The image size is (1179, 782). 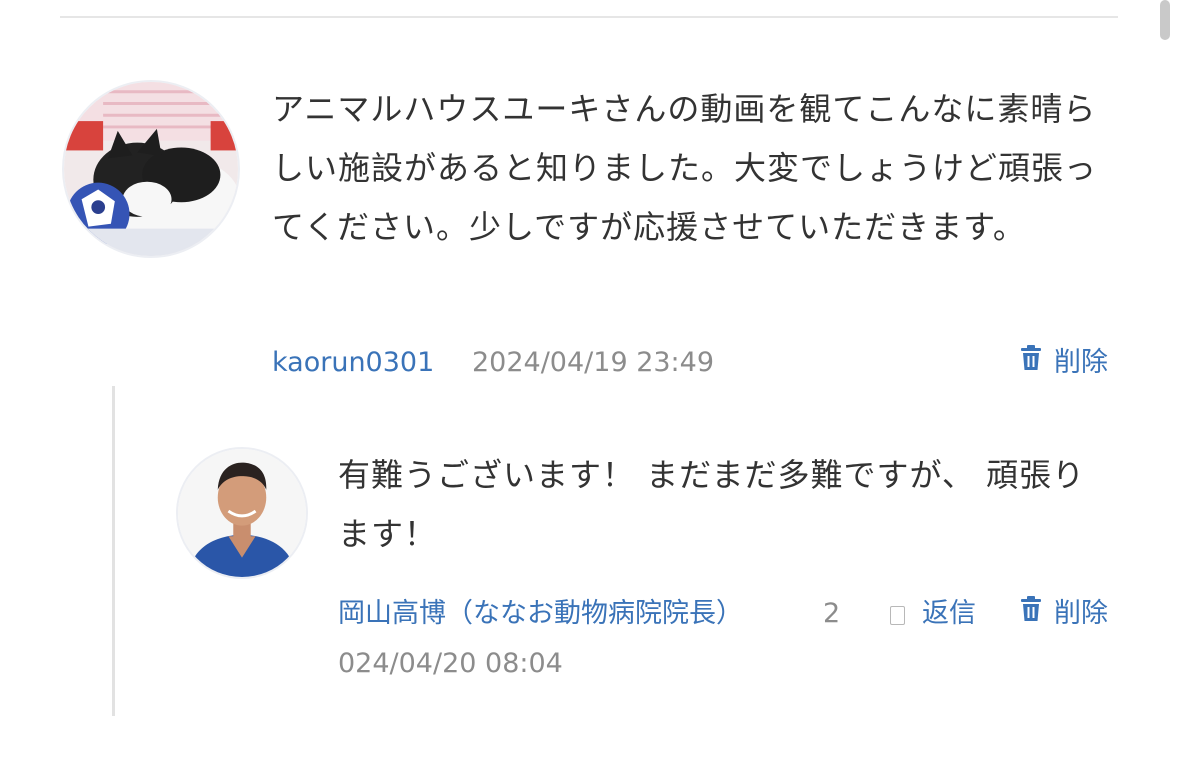 I want to click on reply-label: 返信, so click(x=949, y=613).